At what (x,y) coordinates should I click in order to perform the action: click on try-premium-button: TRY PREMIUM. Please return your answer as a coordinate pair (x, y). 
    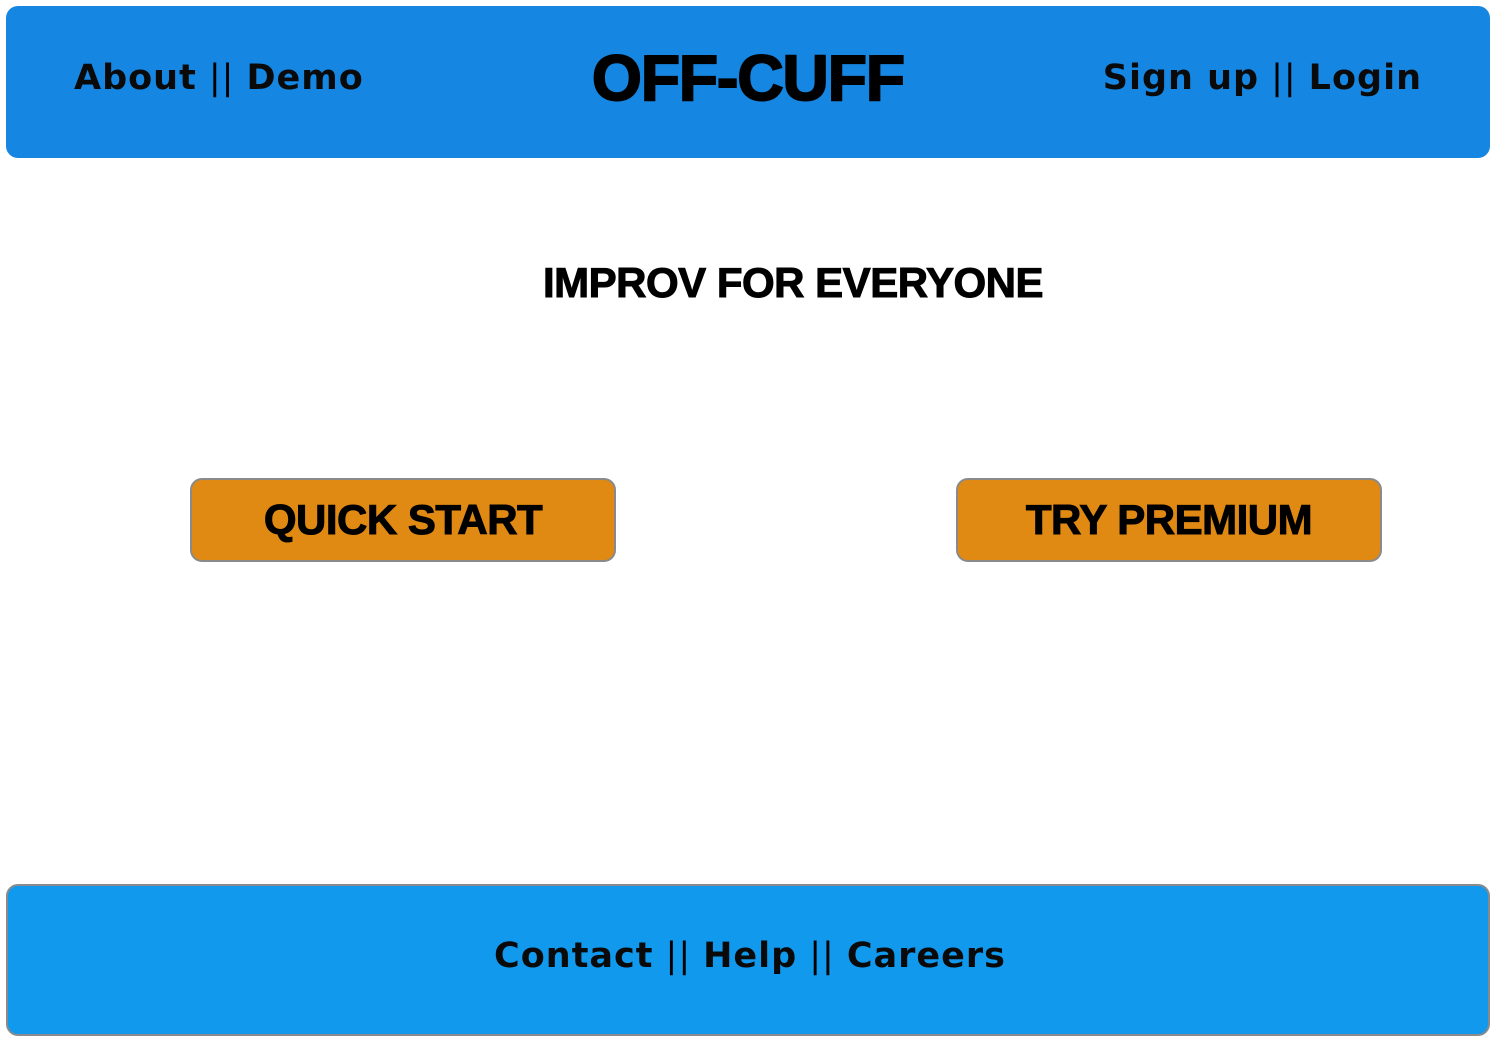
    Looking at the image, I should click on (1169, 520).